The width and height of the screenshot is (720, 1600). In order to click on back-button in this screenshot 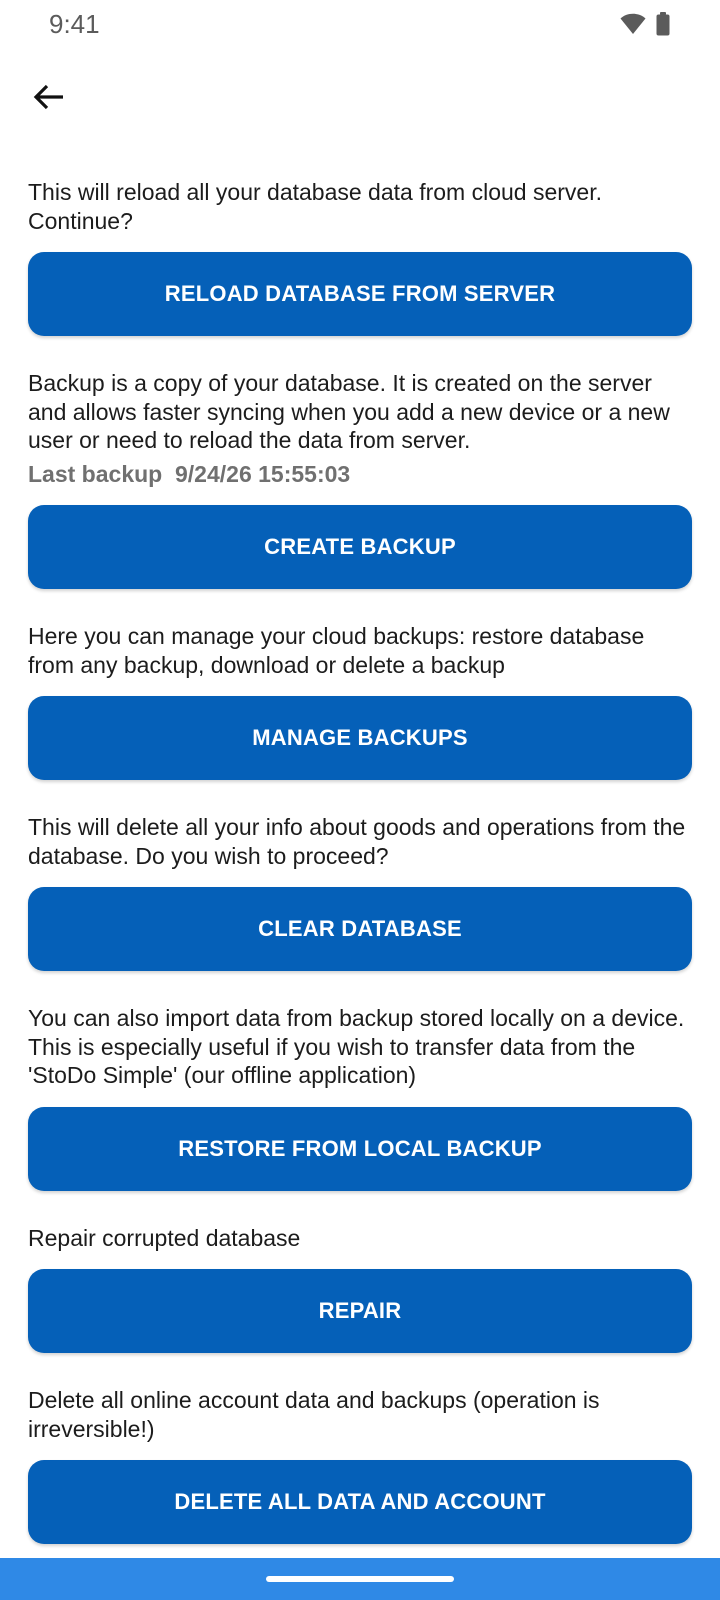, I will do `click(49, 99)`.